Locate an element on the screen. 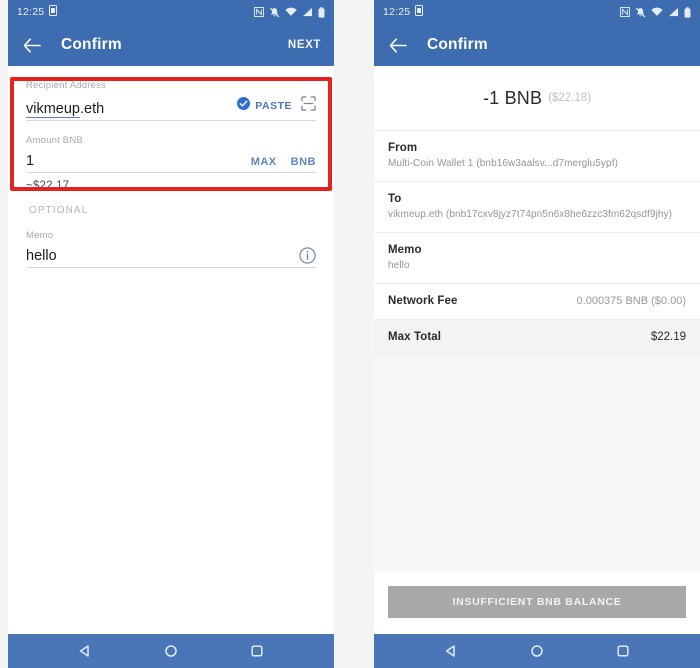 This screenshot has height=668, width=700. info-circle-icon is located at coordinates (307, 255).